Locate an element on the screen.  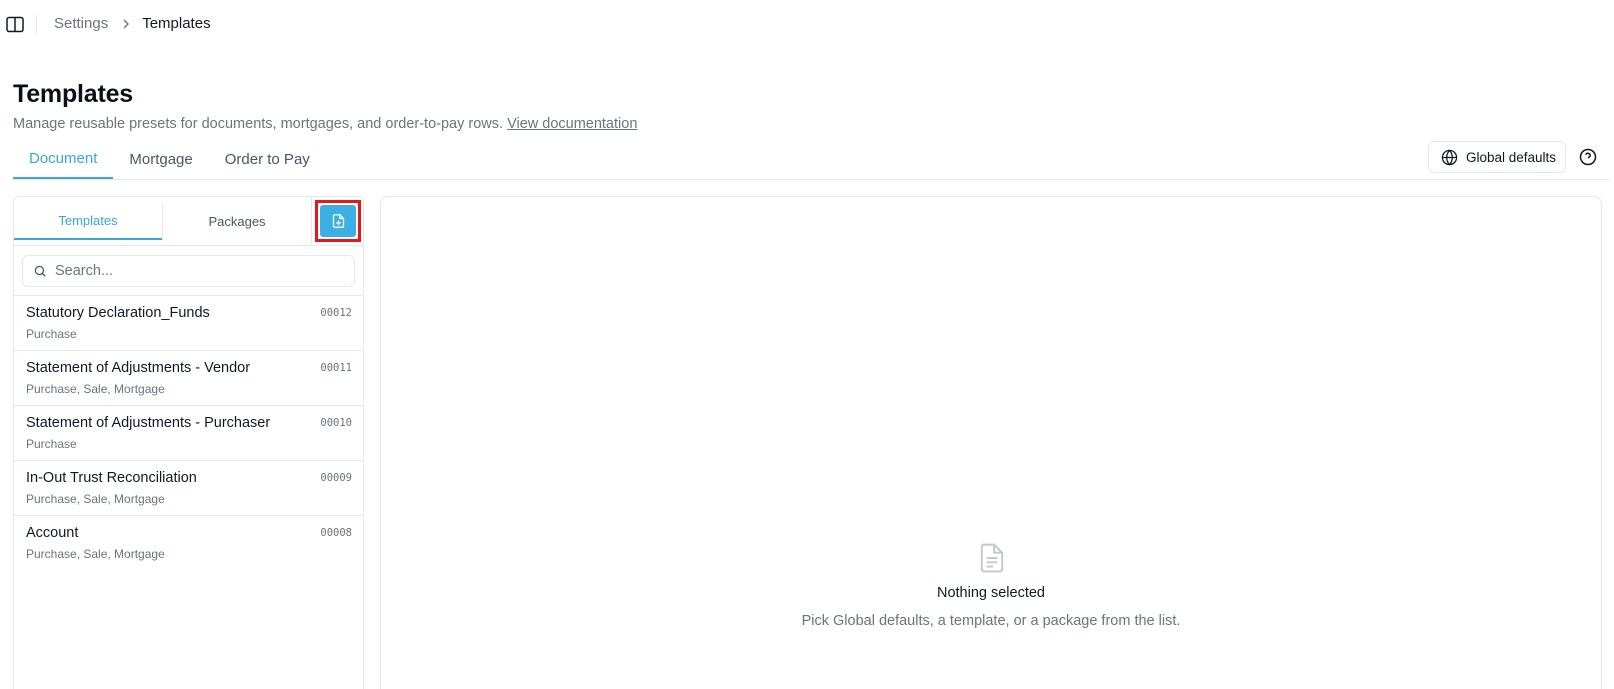
template-name: Statement of Adjustments - Vendor is located at coordinates (138, 368).